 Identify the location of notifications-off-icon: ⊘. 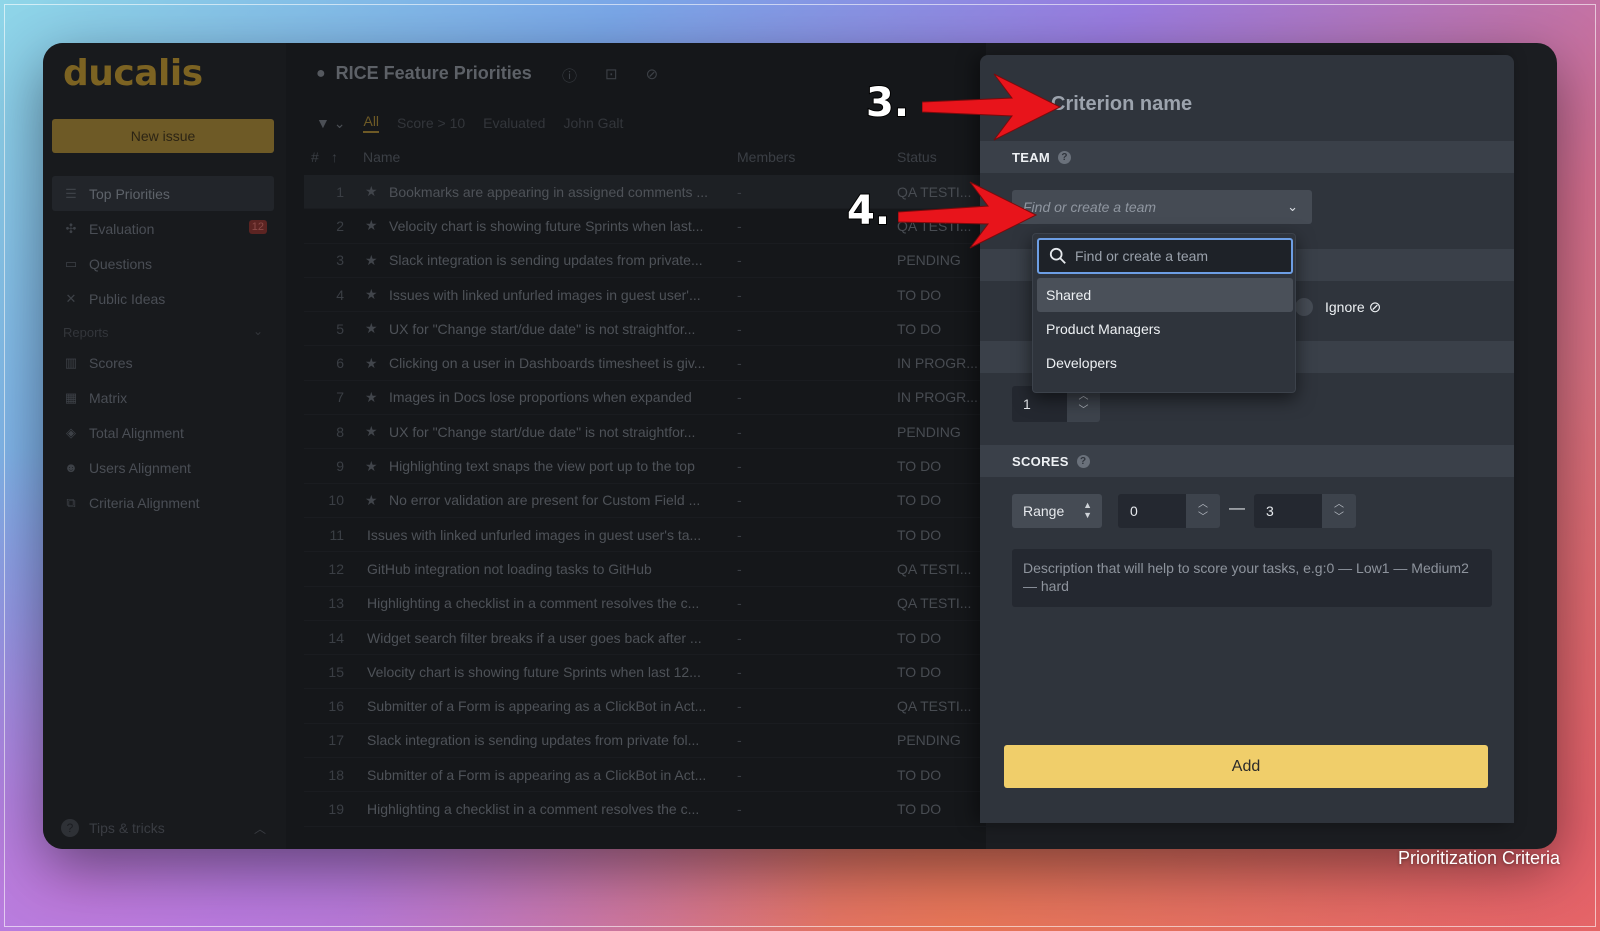
(652, 75).